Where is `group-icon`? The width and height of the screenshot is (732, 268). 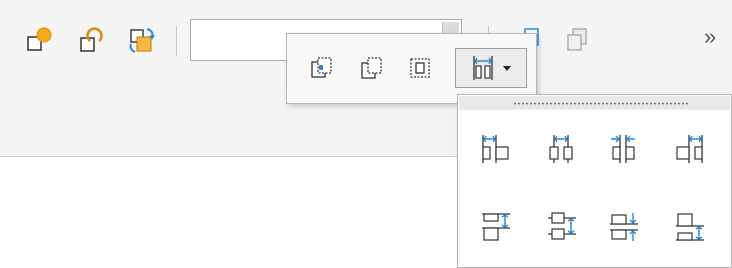 group-icon is located at coordinates (578, 40).